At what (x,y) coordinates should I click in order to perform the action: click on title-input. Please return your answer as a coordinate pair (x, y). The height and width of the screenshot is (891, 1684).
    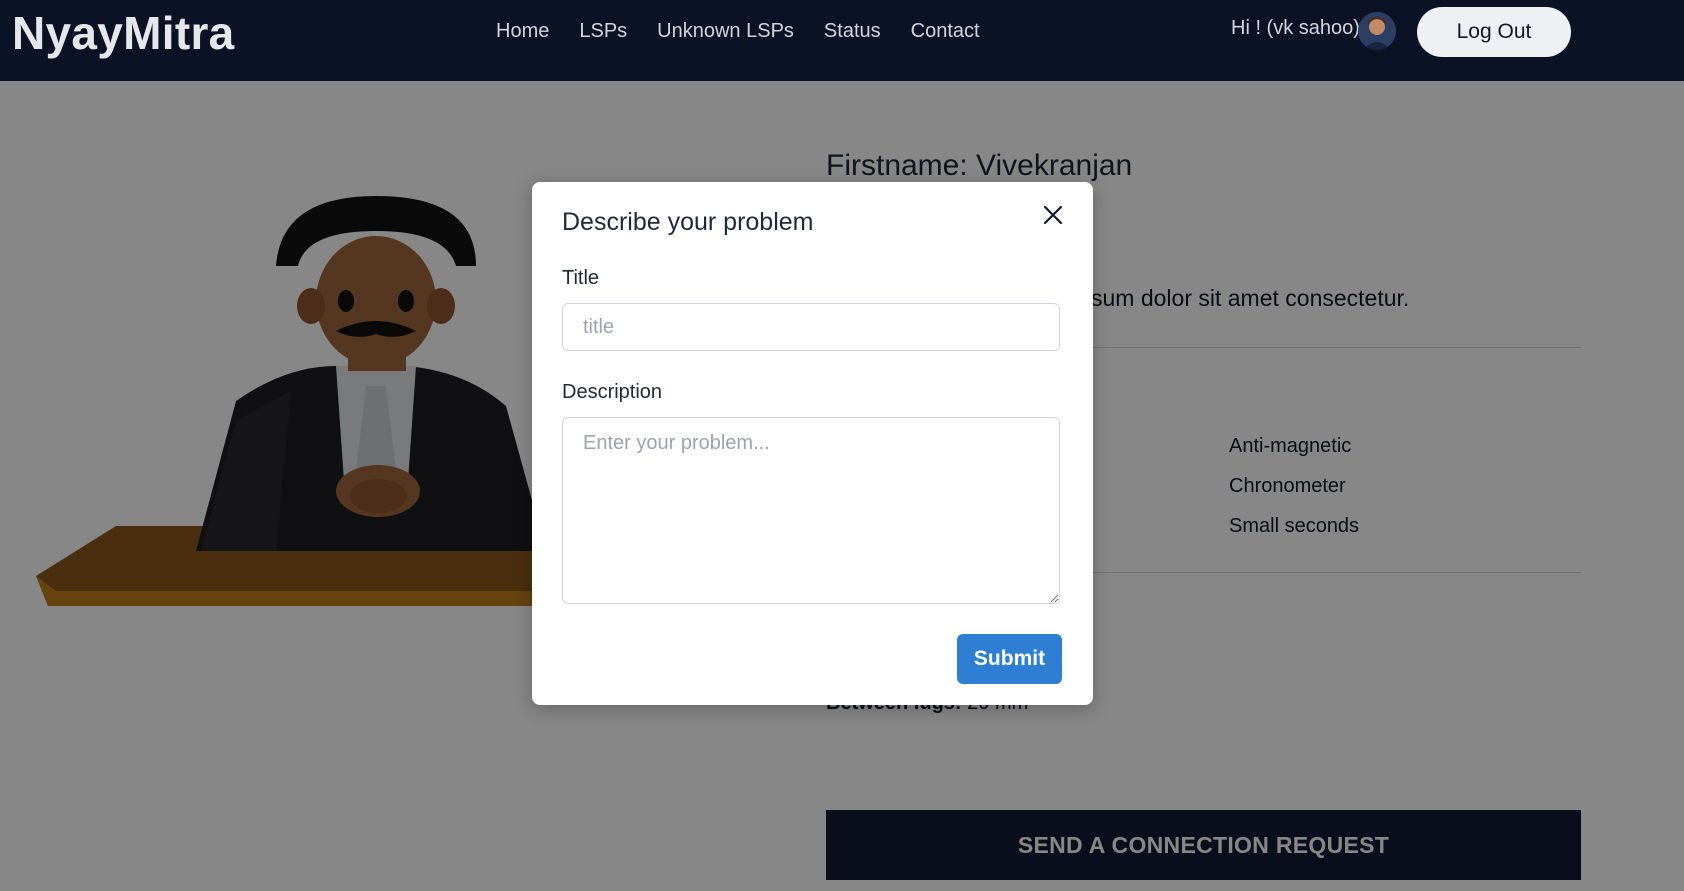
    Looking at the image, I should click on (811, 327).